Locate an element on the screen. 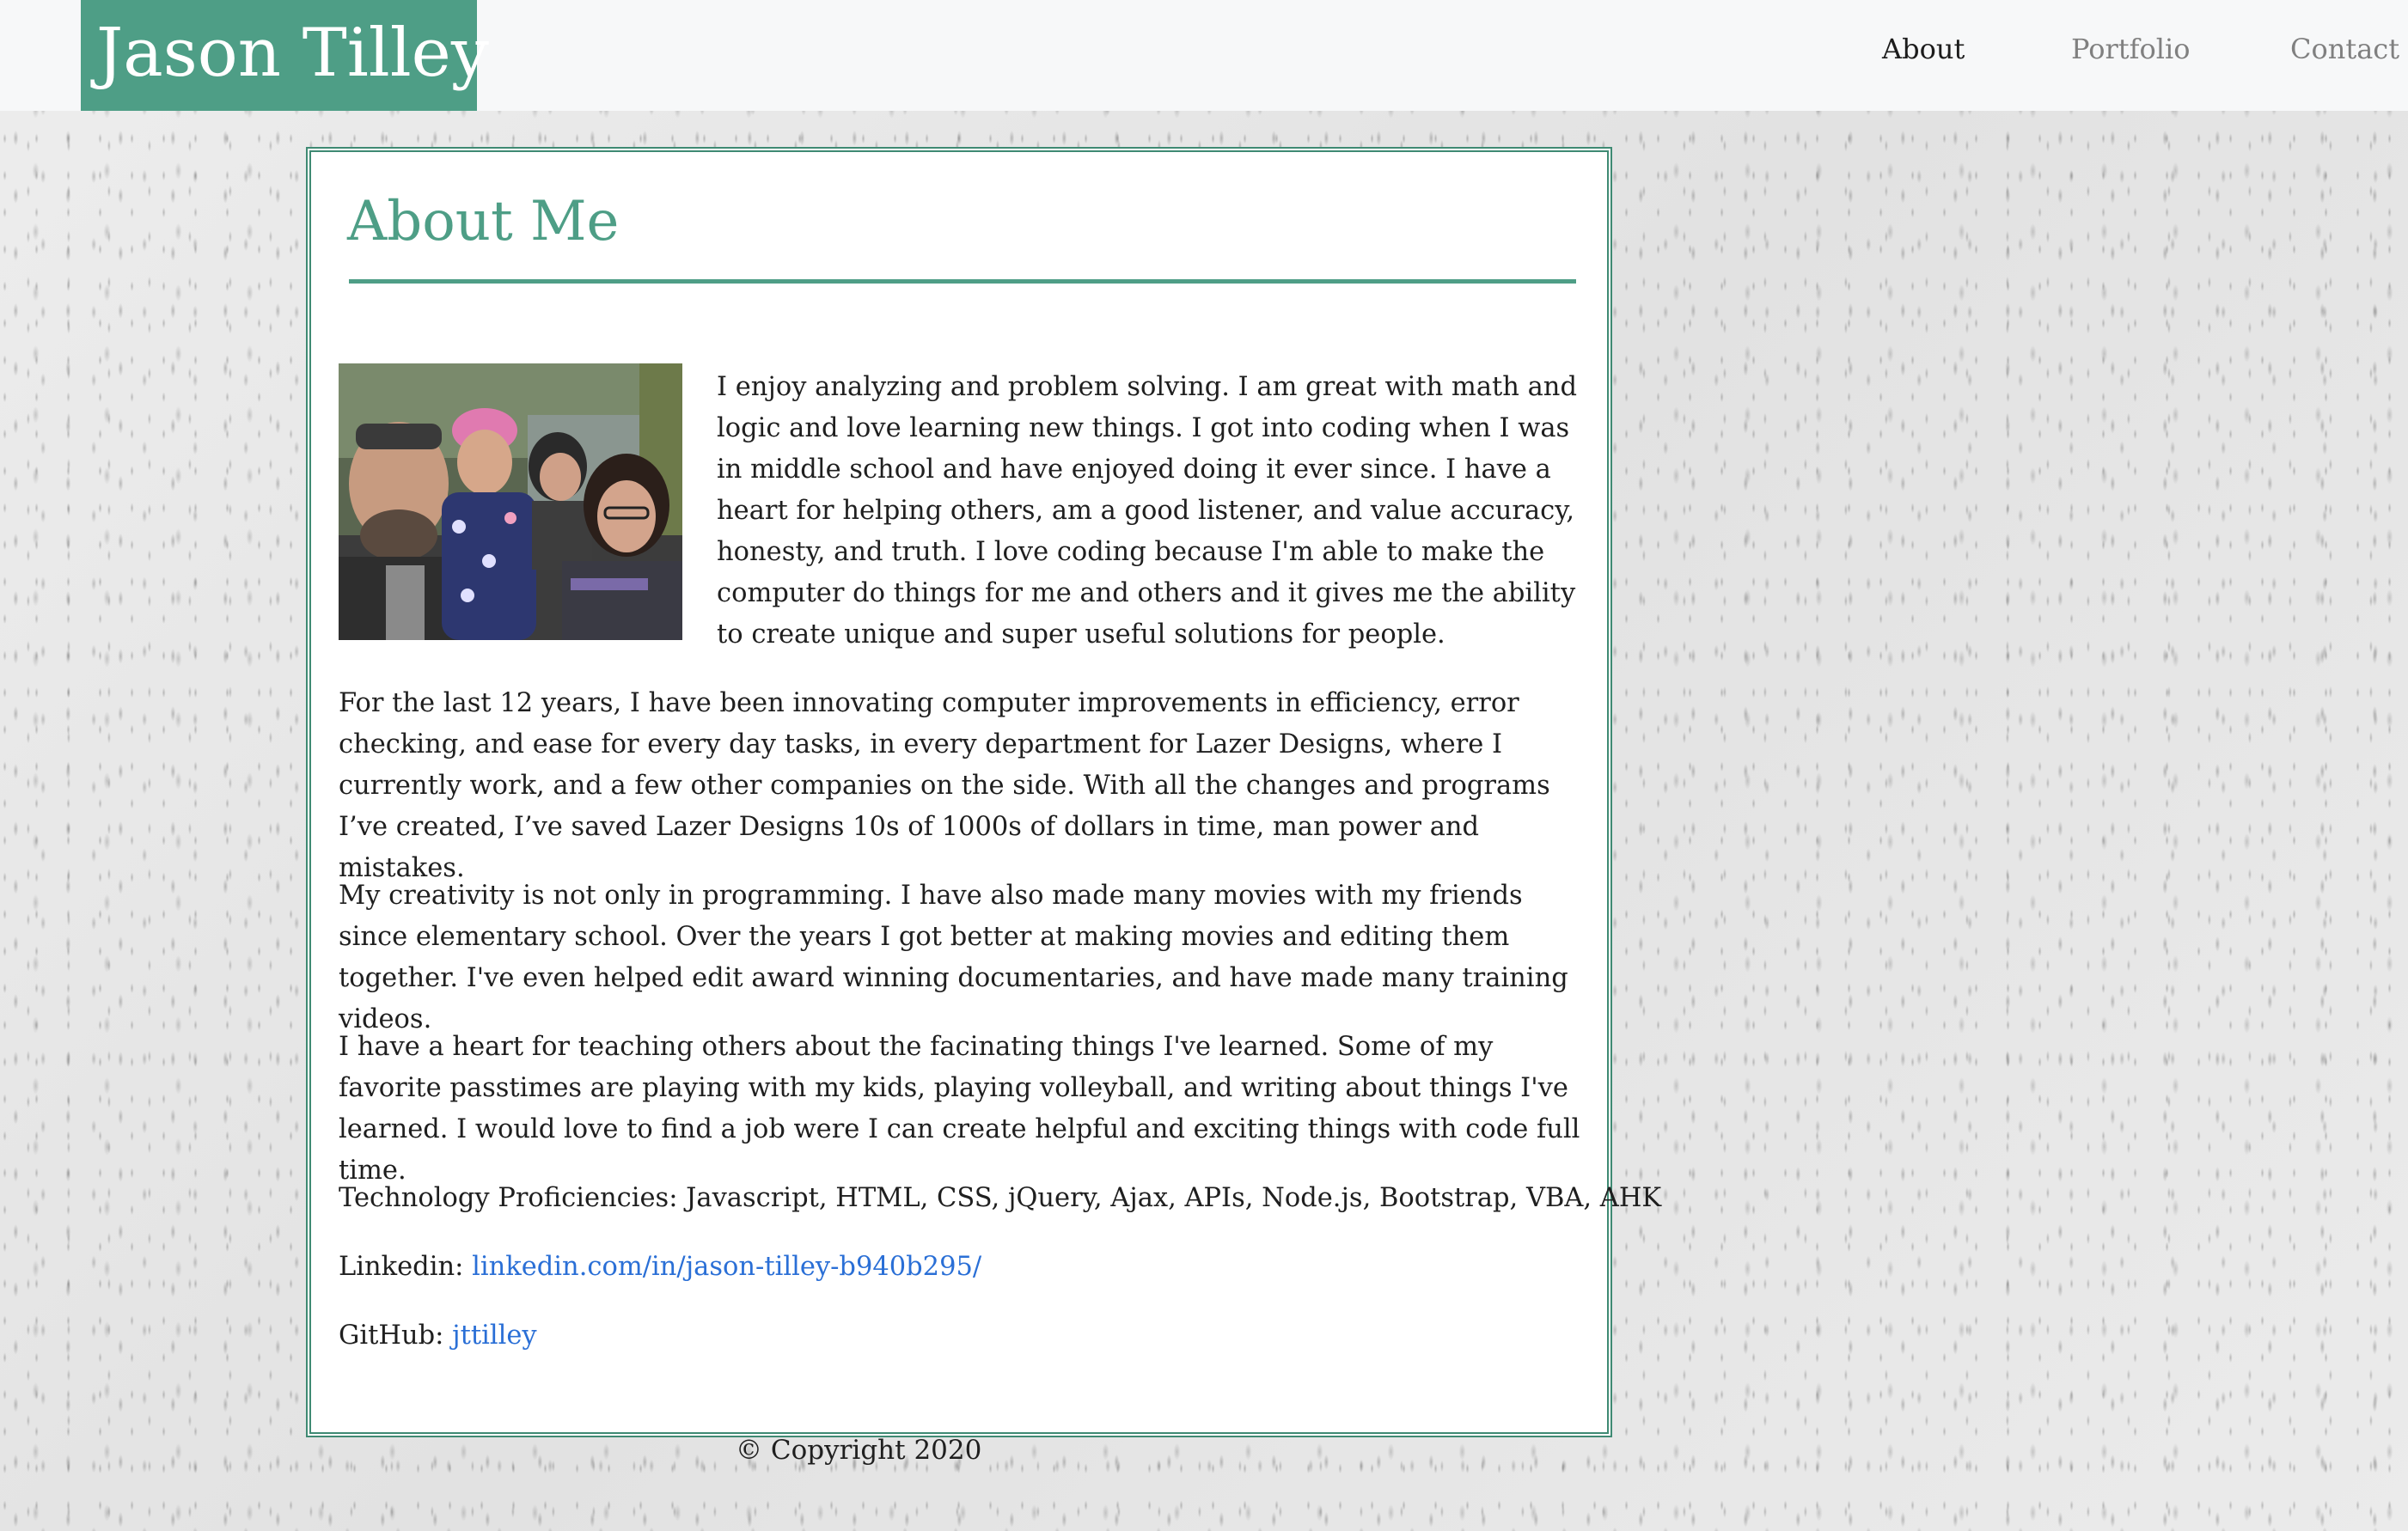 This screenshot has height=1531, width=2408. family-photo is located at coordinates (510, 501).